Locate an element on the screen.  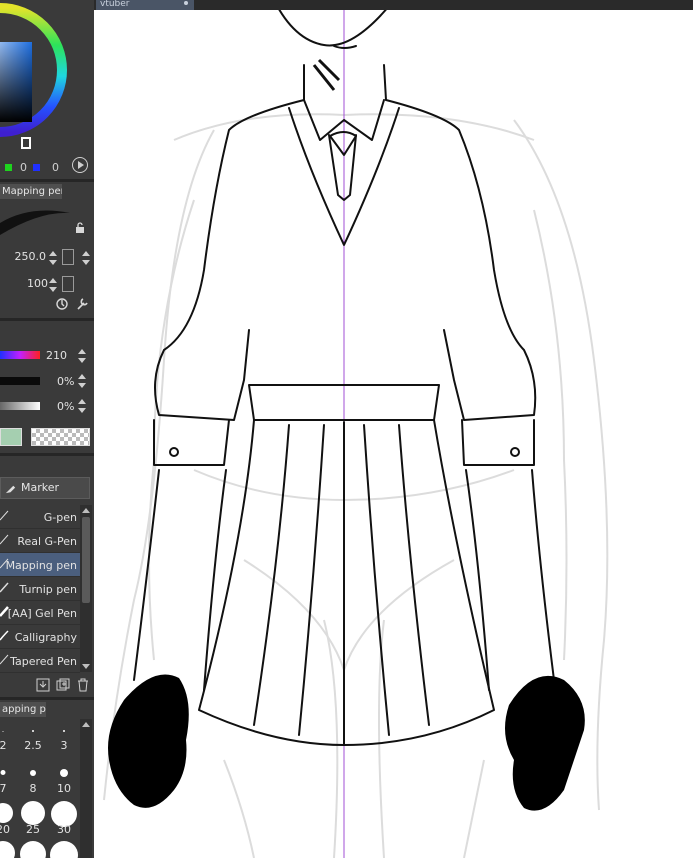
brush-size-pressure-button is located at coordinates (68, 257).